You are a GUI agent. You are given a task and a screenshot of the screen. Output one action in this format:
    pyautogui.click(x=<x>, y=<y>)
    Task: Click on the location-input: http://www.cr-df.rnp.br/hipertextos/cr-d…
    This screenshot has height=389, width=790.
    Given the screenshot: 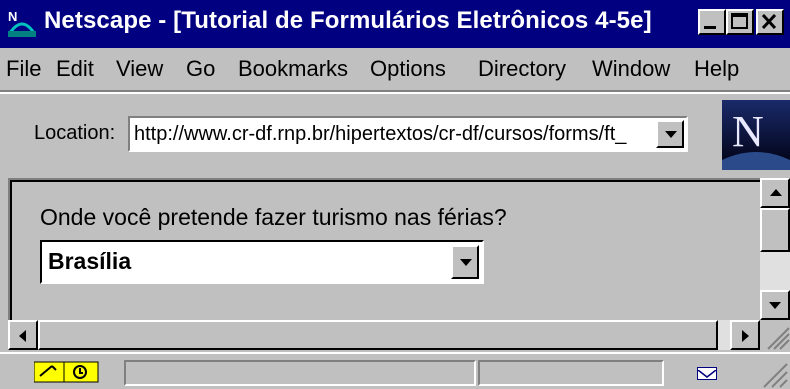 What is the action you would take?
    pyautogui.click(x=408, y=134)
    